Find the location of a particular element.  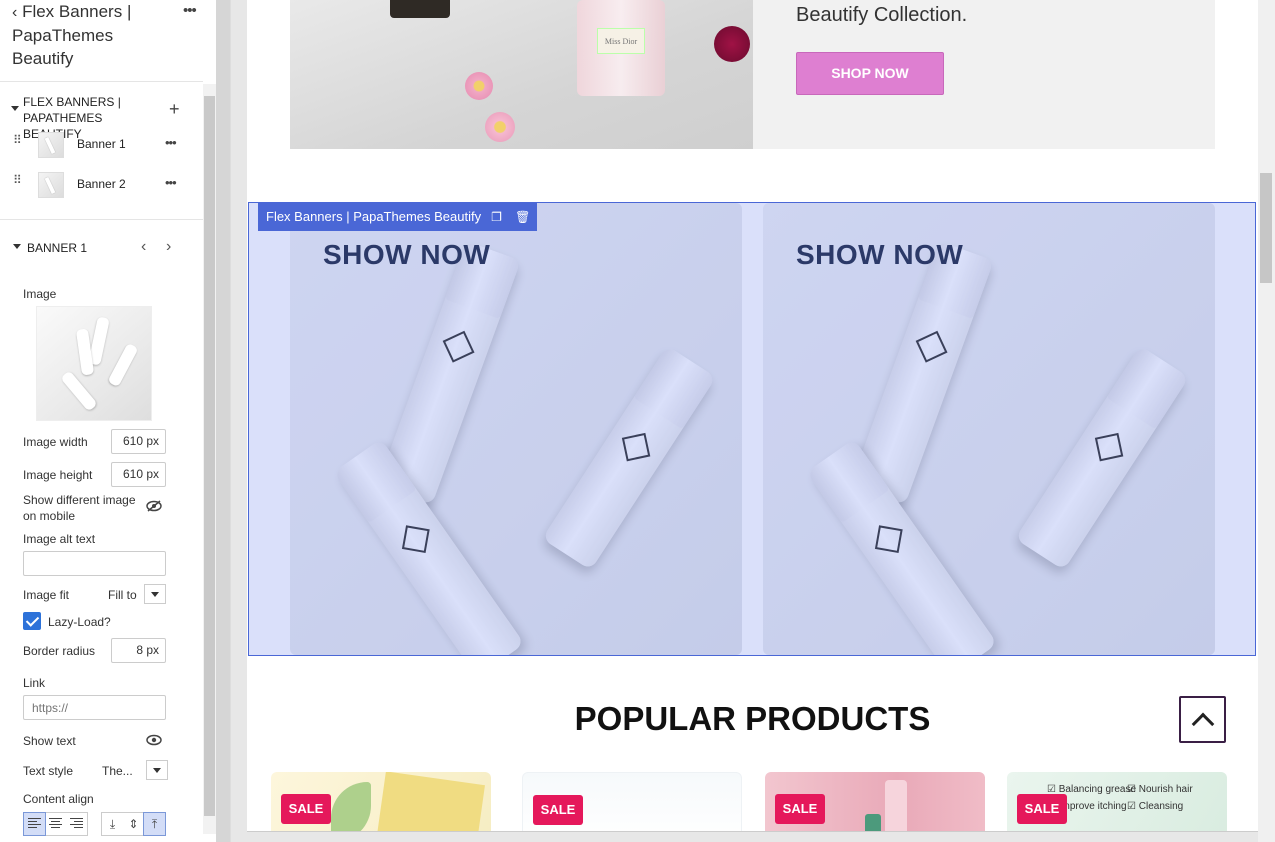

eye-slash-icon is located at coordinates (154, 506).